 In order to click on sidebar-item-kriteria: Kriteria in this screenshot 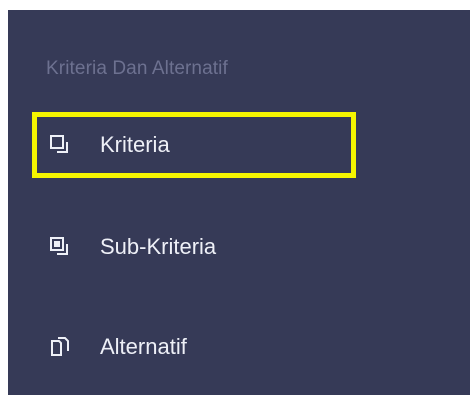, I will do `click(186, 145)`.